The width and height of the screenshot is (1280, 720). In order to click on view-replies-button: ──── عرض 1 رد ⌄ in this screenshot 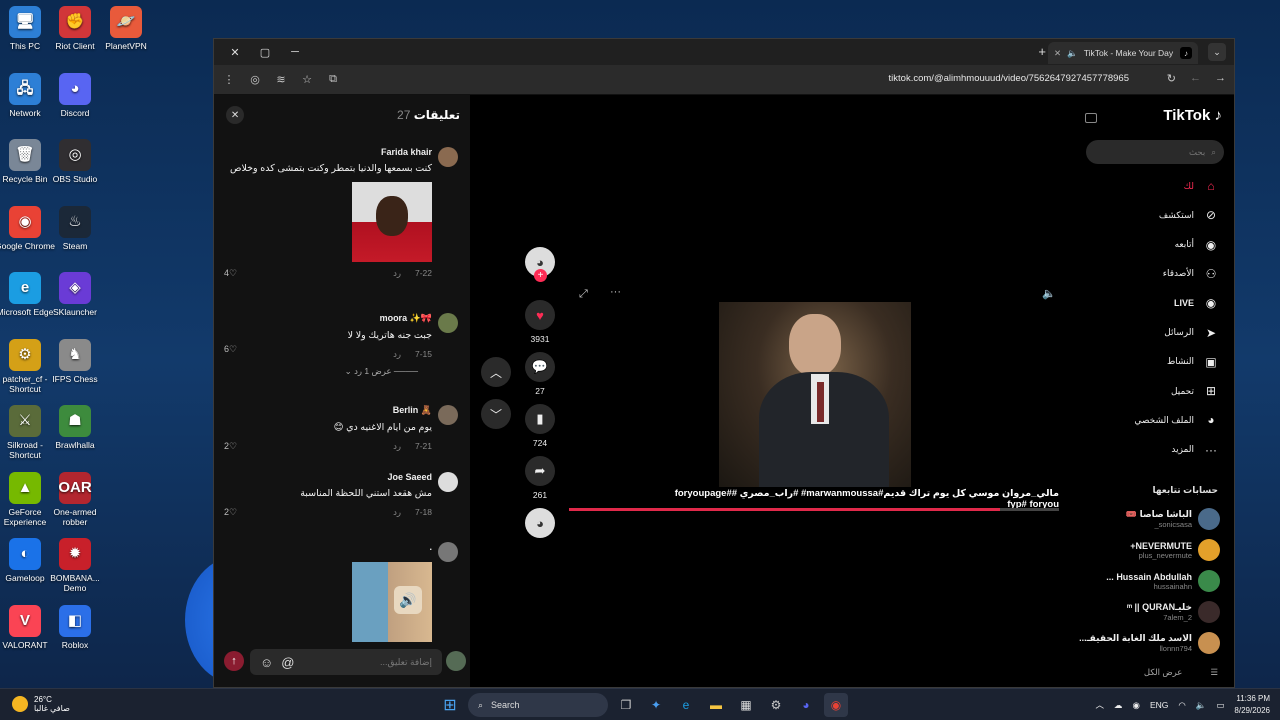, I will do `click(321, 371)`.